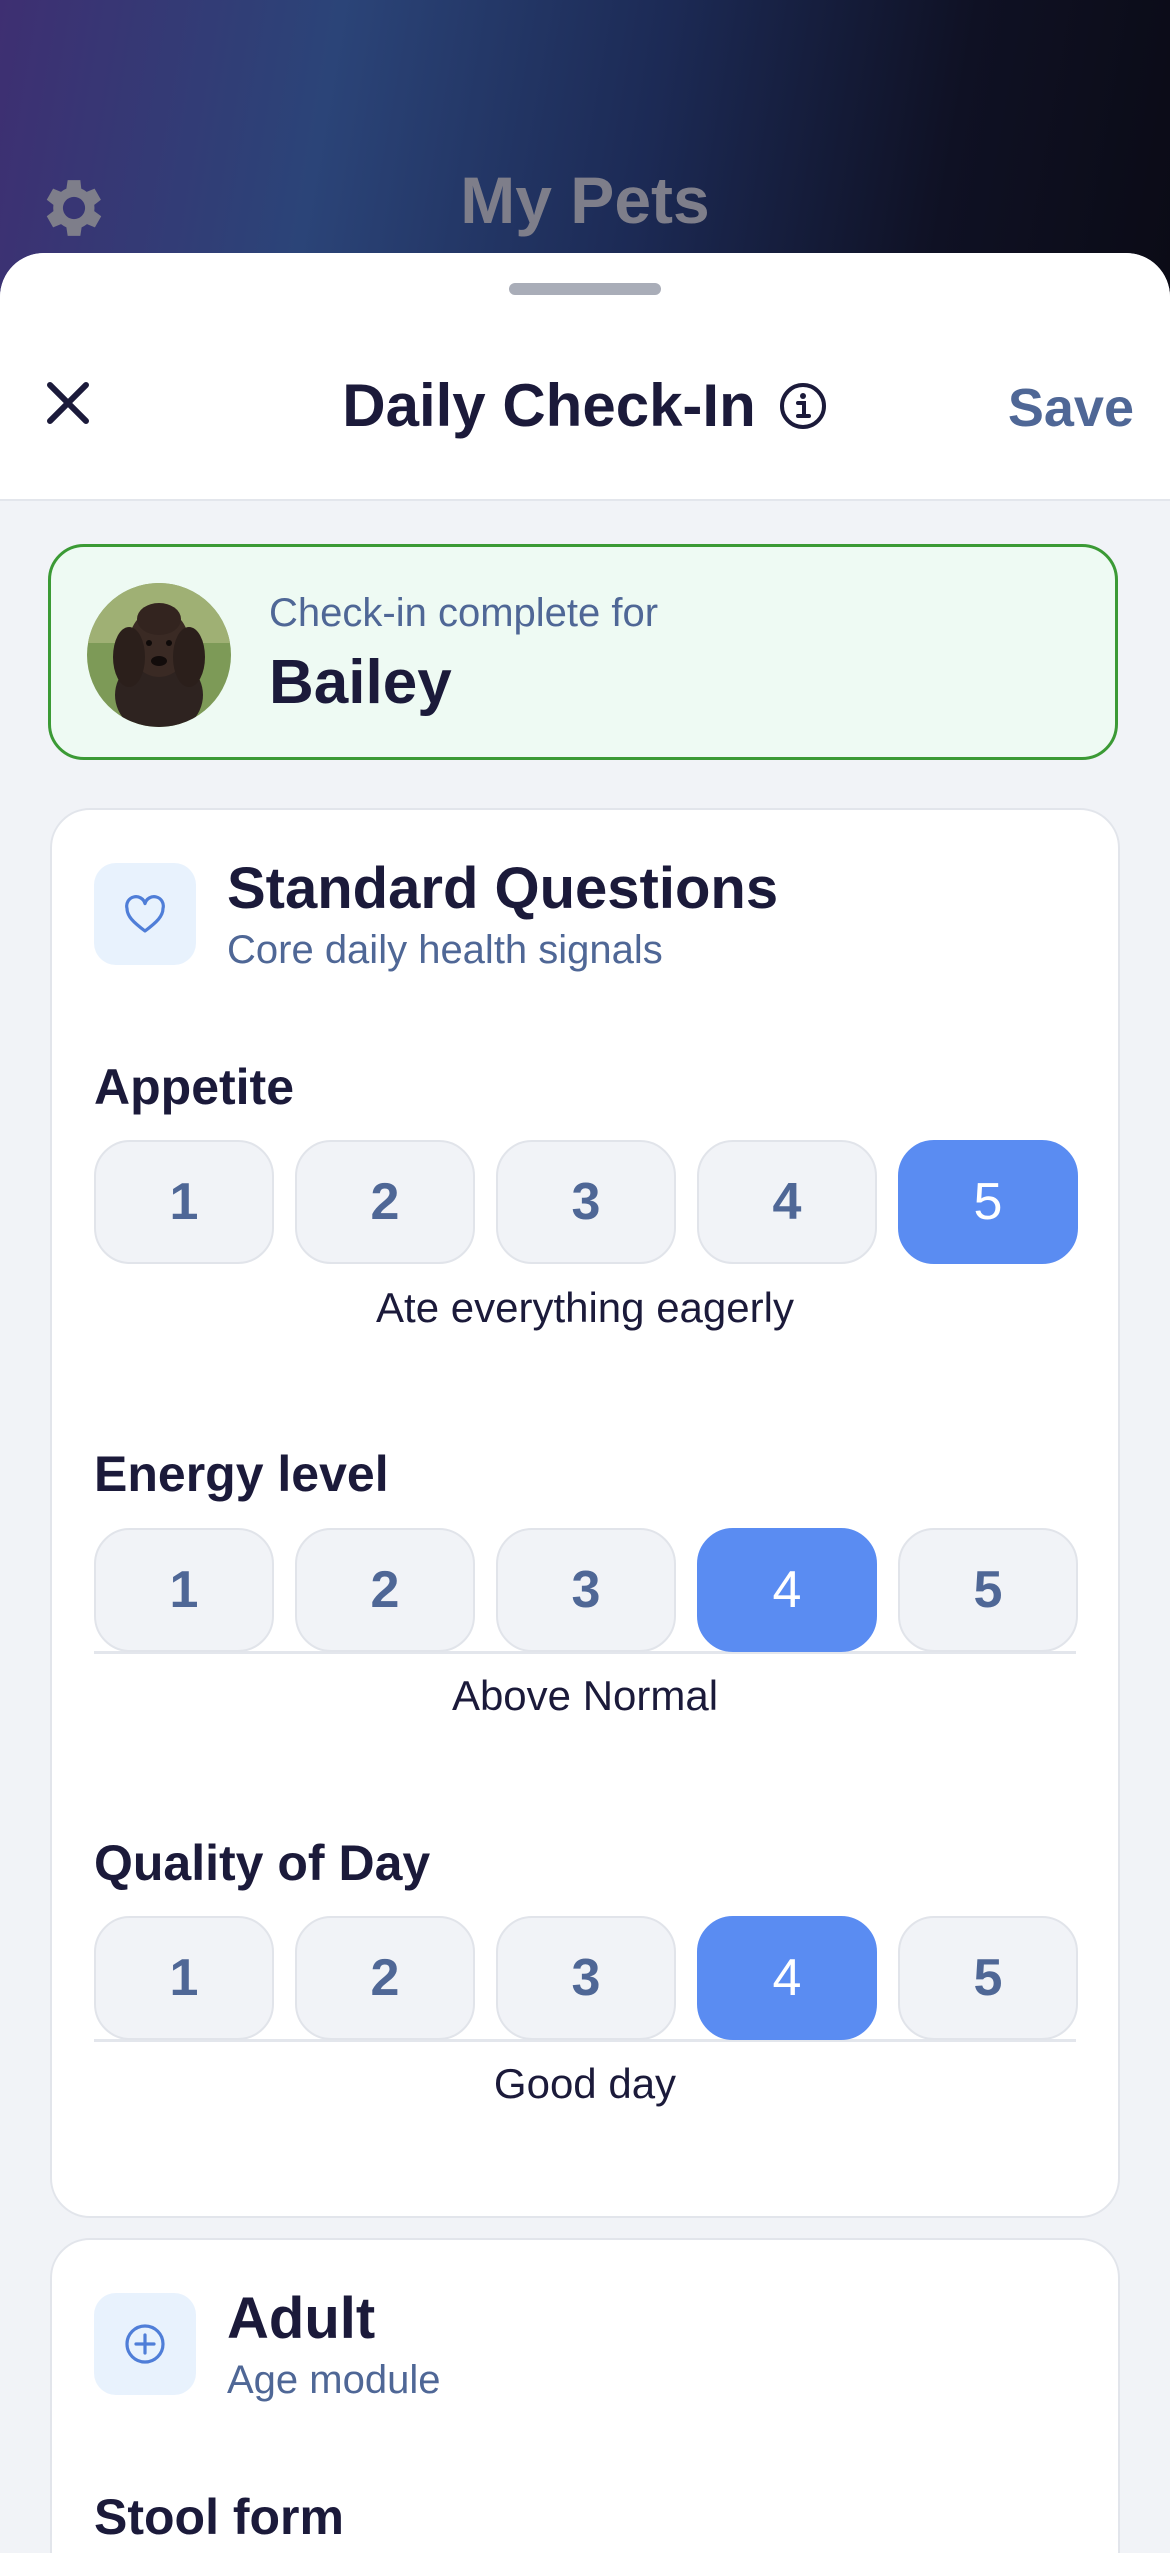 Image resolution: width=1170 pixels, height=2553 pixels. I want to click on quality-option-5: 5, so click(988, 1978).